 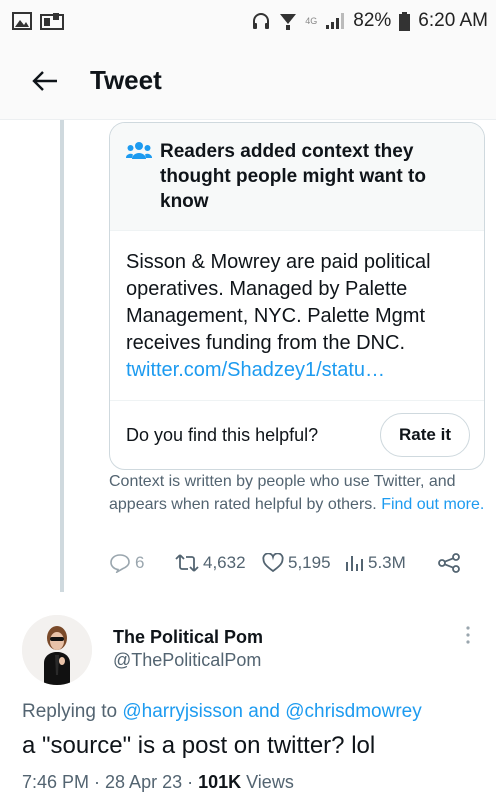 What do you see at coordinates (387, 562) in the screenshot?
I see `views-count: 5.3M` at bounding box center [387, 562].